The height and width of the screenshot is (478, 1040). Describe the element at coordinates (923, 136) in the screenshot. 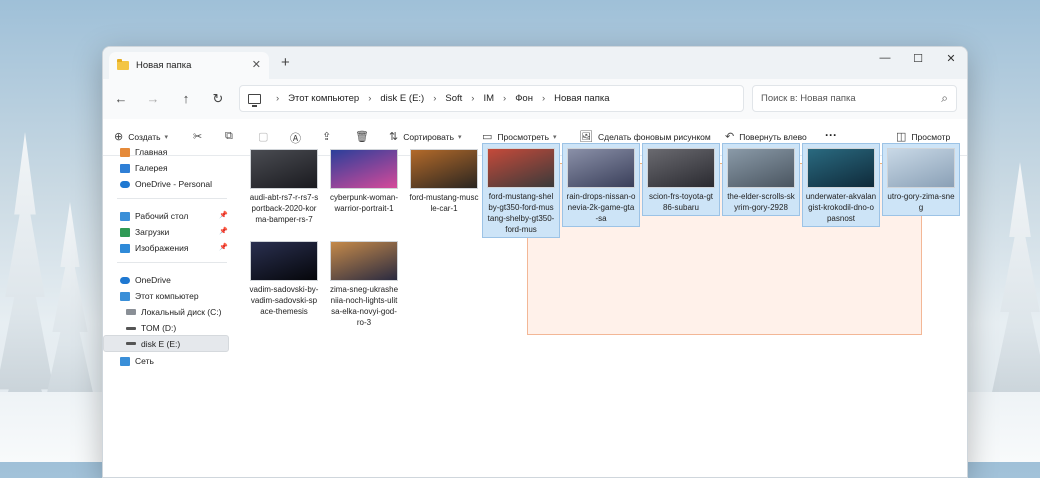

I see `preview-pane-button: ◫ Просмотр` at that location.